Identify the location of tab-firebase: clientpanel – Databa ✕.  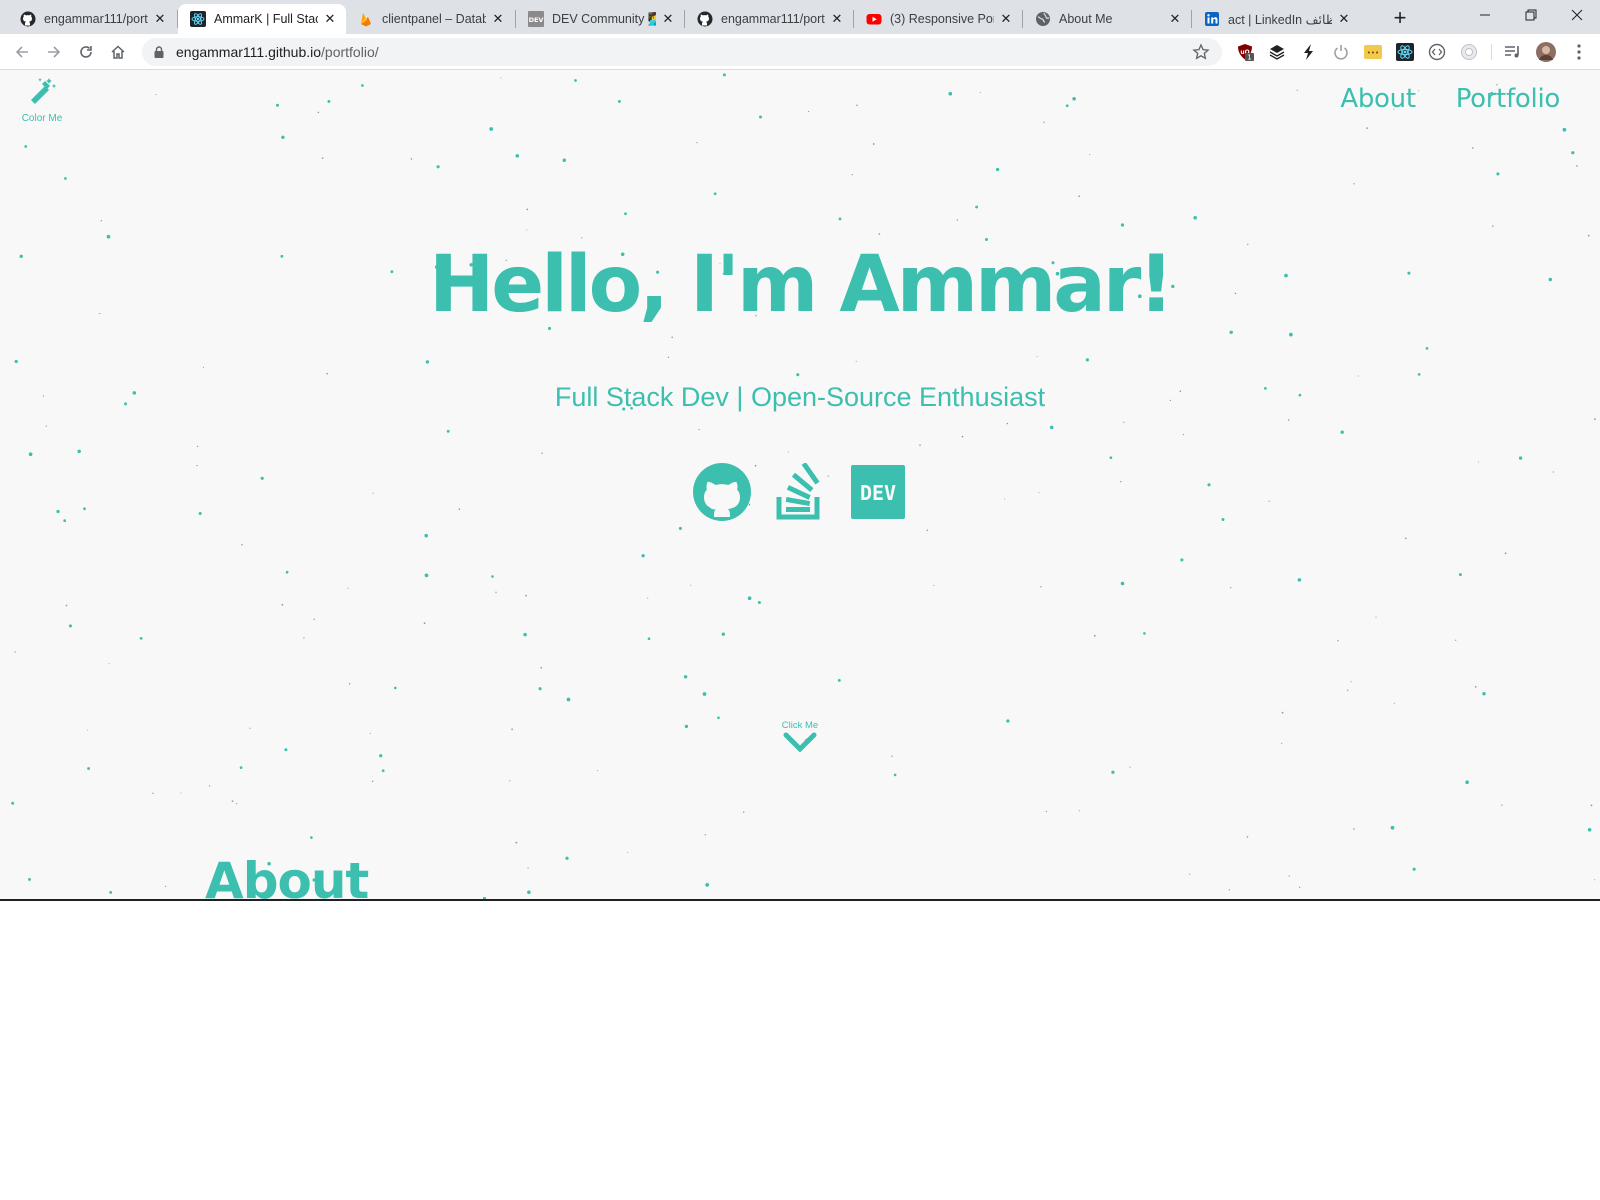
(430, 19).